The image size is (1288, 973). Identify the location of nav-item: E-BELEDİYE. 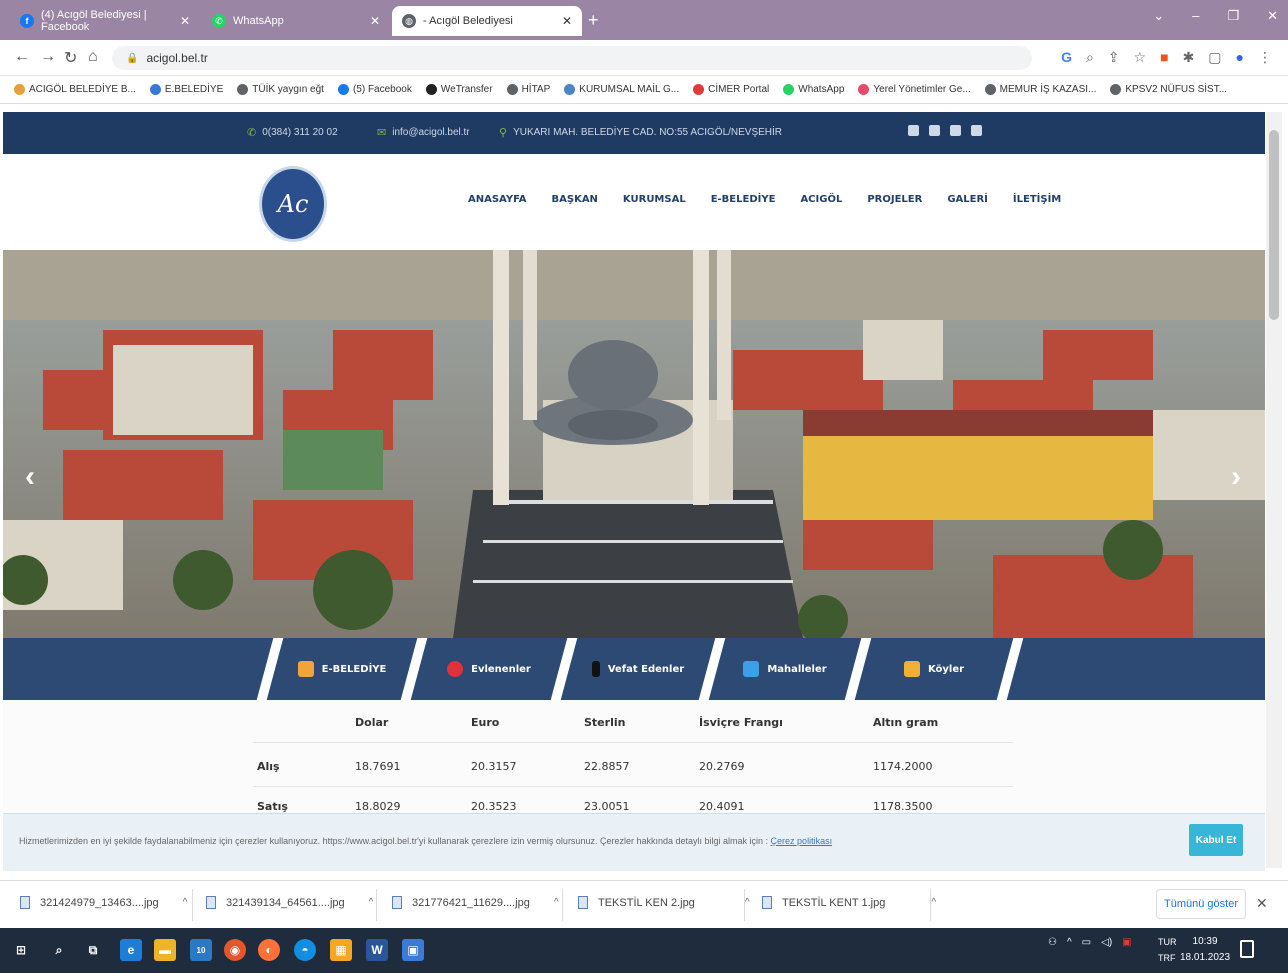
(743, 199).